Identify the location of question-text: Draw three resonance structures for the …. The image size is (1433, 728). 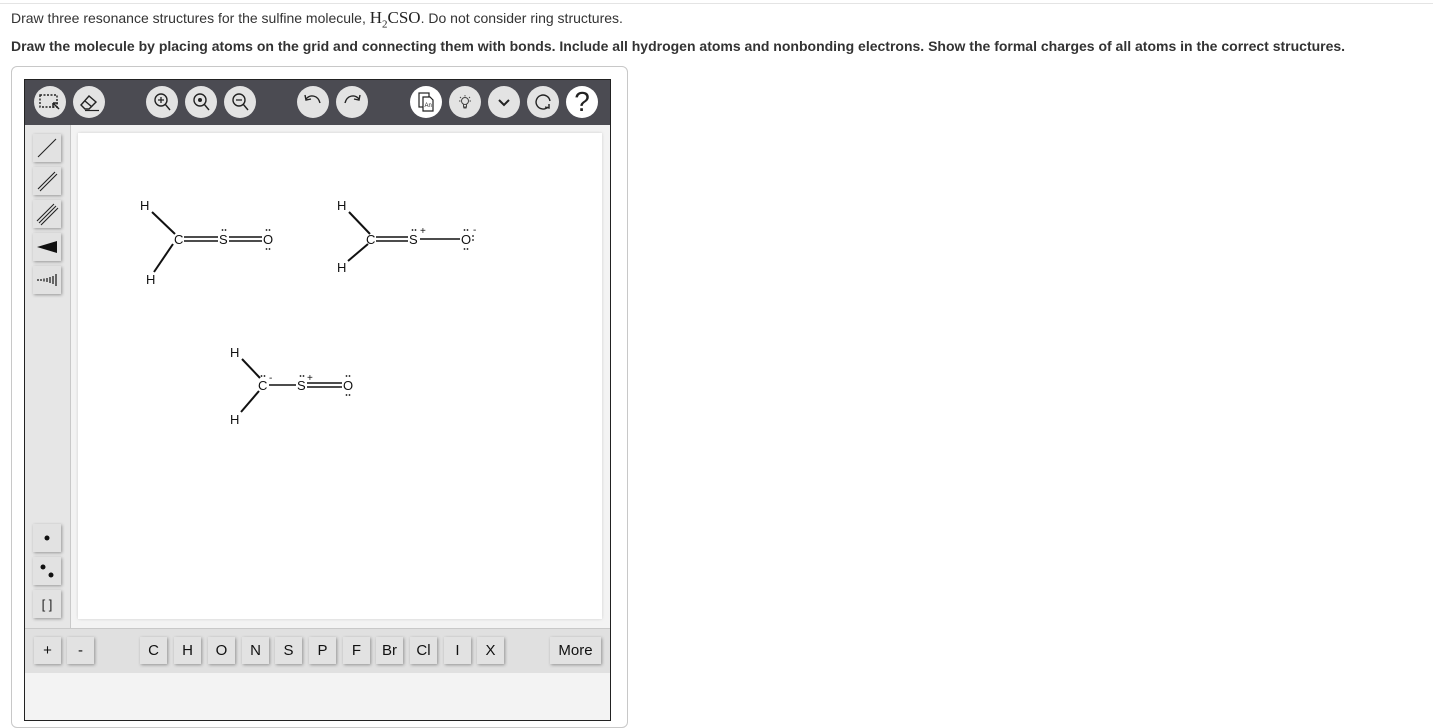
(190, 18).